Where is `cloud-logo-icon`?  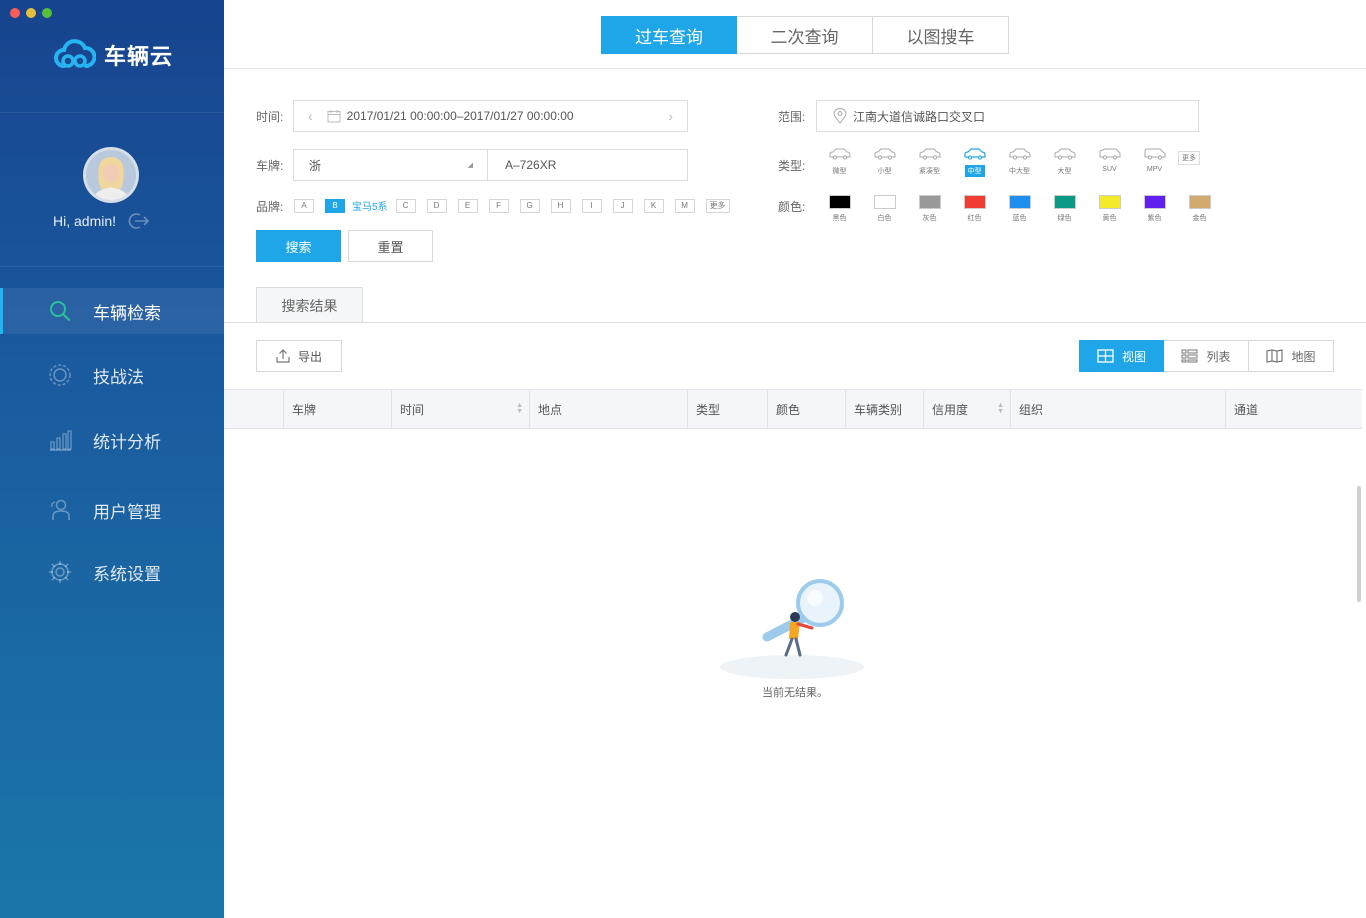
cloud-logo-icon is located at coordinates (75, 53).